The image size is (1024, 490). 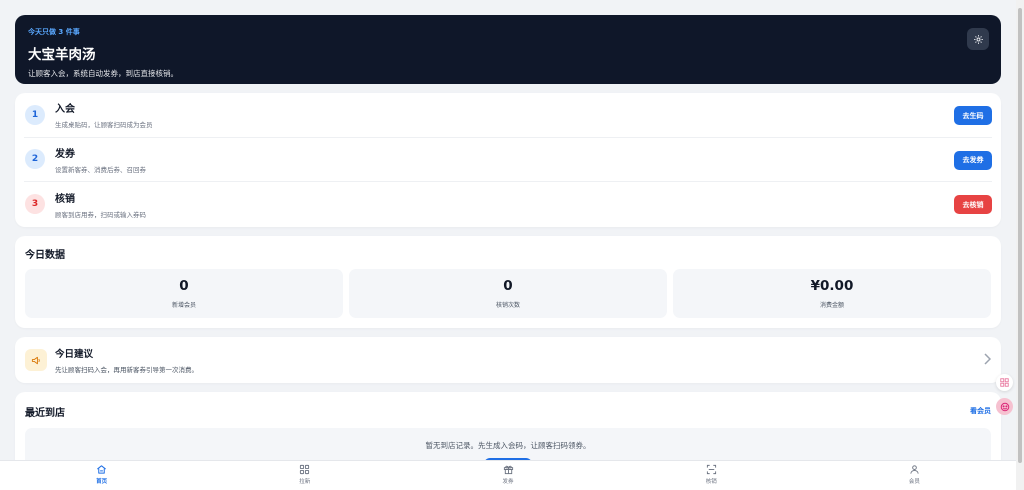 I want to click on step-number: 1, so click(x=35, y=114).